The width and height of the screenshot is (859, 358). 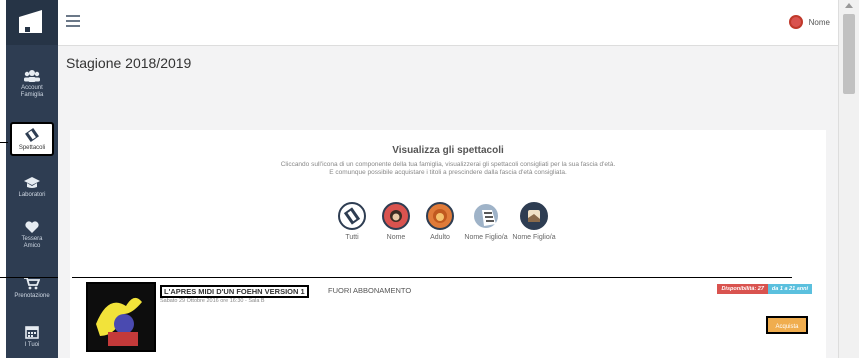 What do you see at coordinates (396, 216) in the screenshot?
I see `monkey-avatar-icon` at bounding box center [396, 216].